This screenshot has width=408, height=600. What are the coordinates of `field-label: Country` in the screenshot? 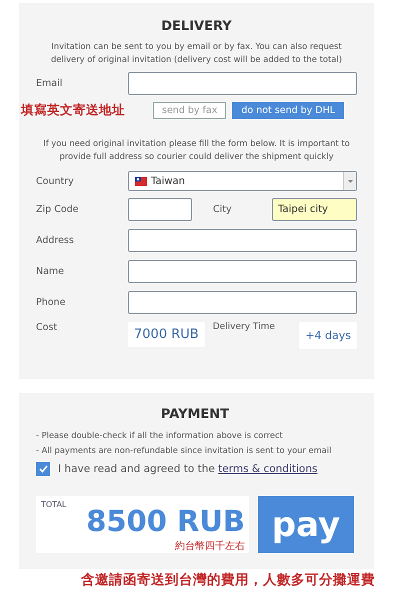 It's located at (55, 181).